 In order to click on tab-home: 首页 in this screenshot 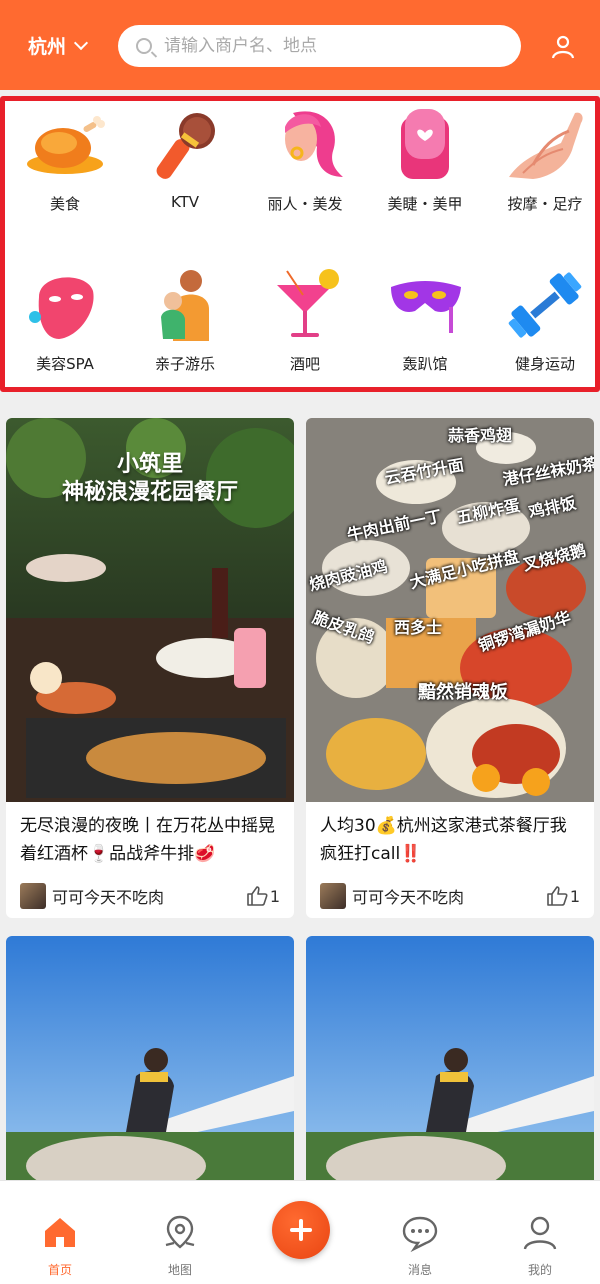, I will do `click(60, 1232)`.